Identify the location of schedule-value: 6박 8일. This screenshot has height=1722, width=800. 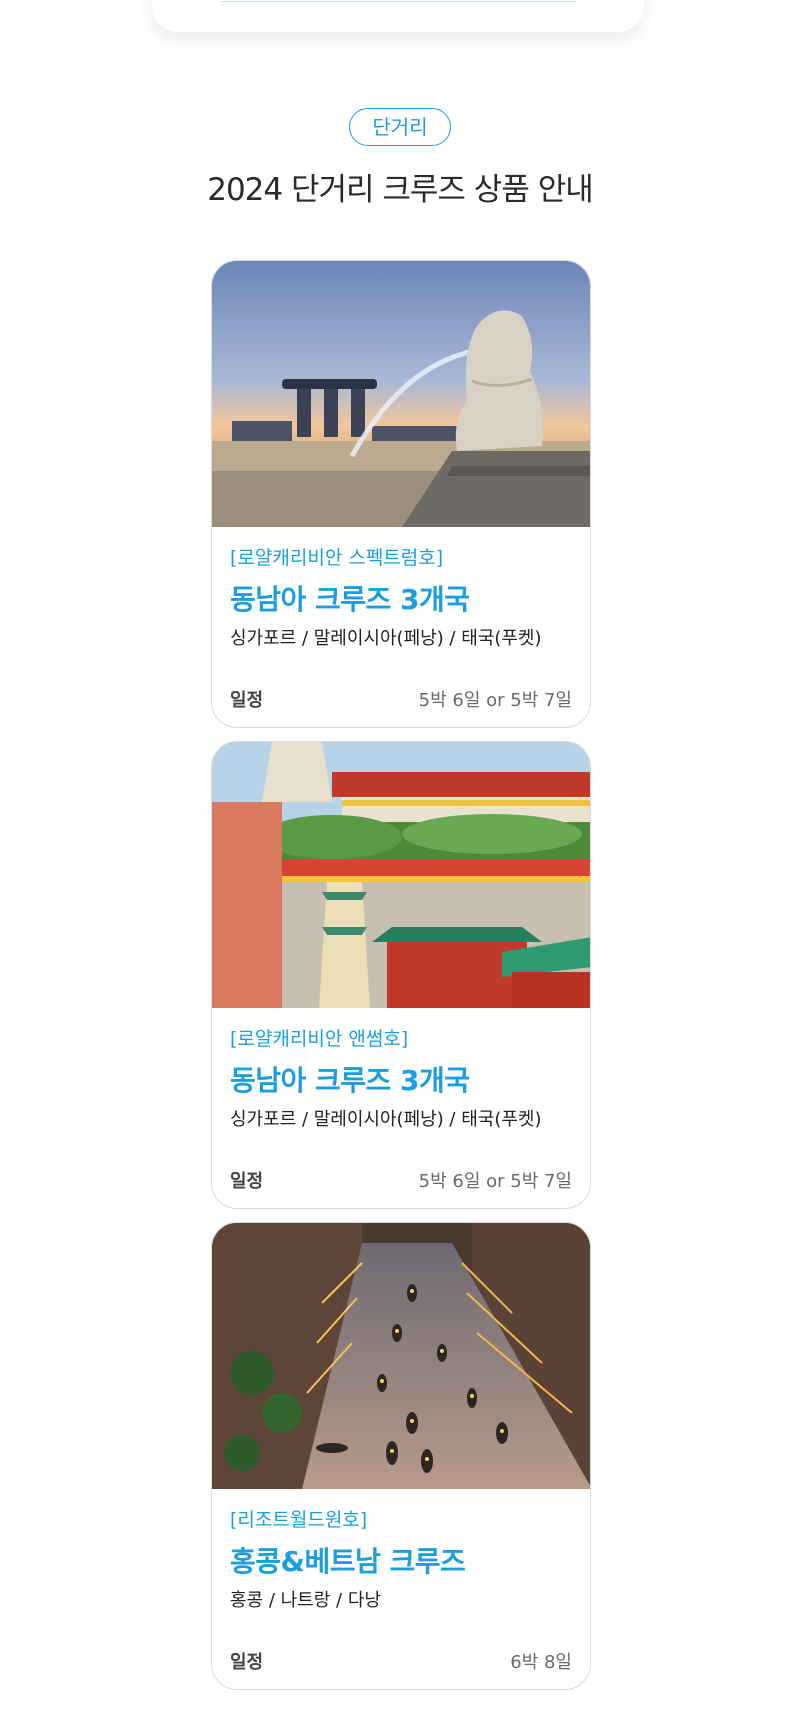
(541, 1662).